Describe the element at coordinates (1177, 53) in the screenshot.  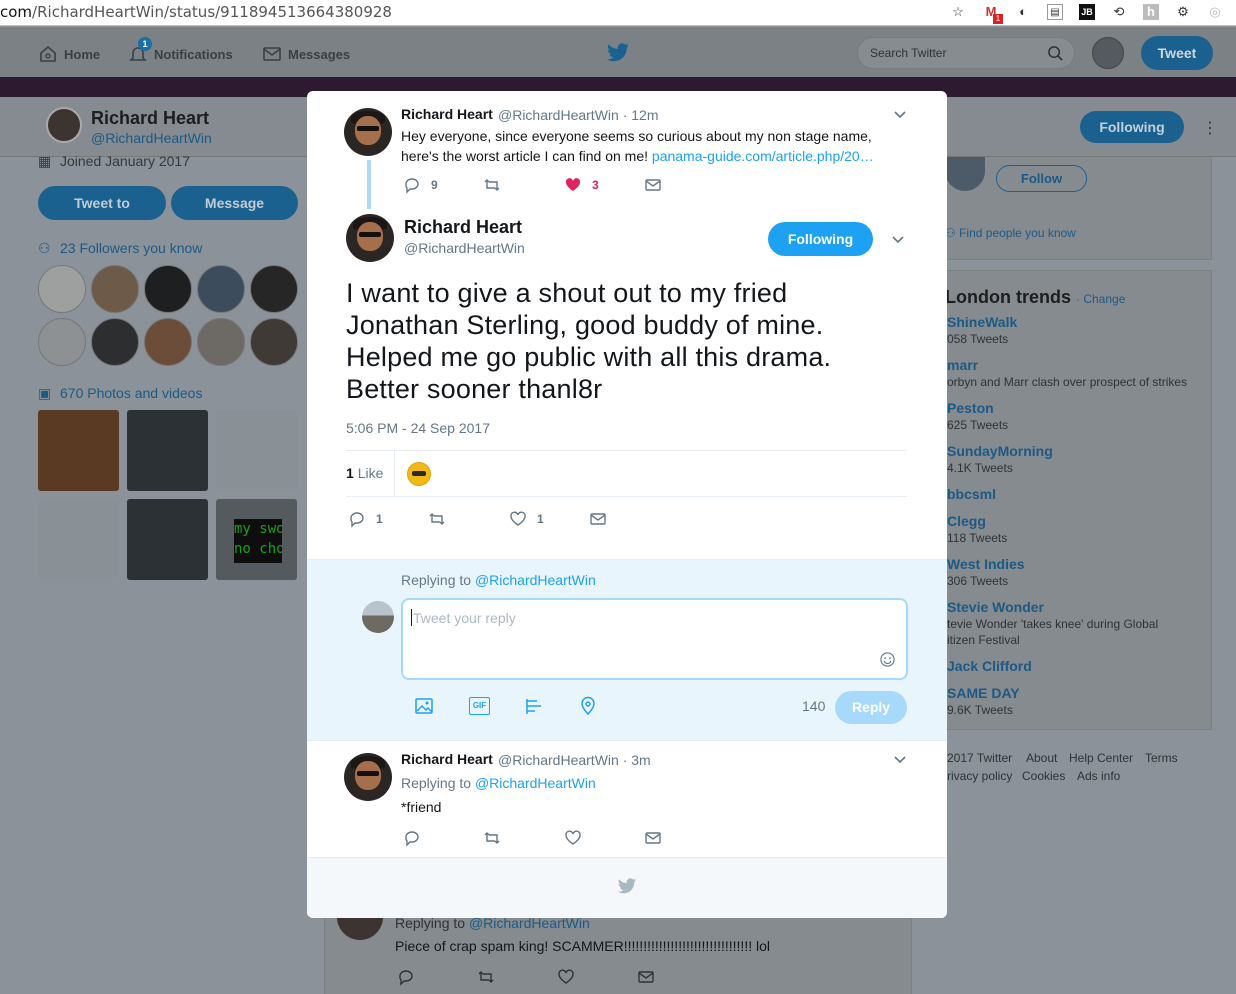
I see `compose-tweet-button: Tweet` at that location.